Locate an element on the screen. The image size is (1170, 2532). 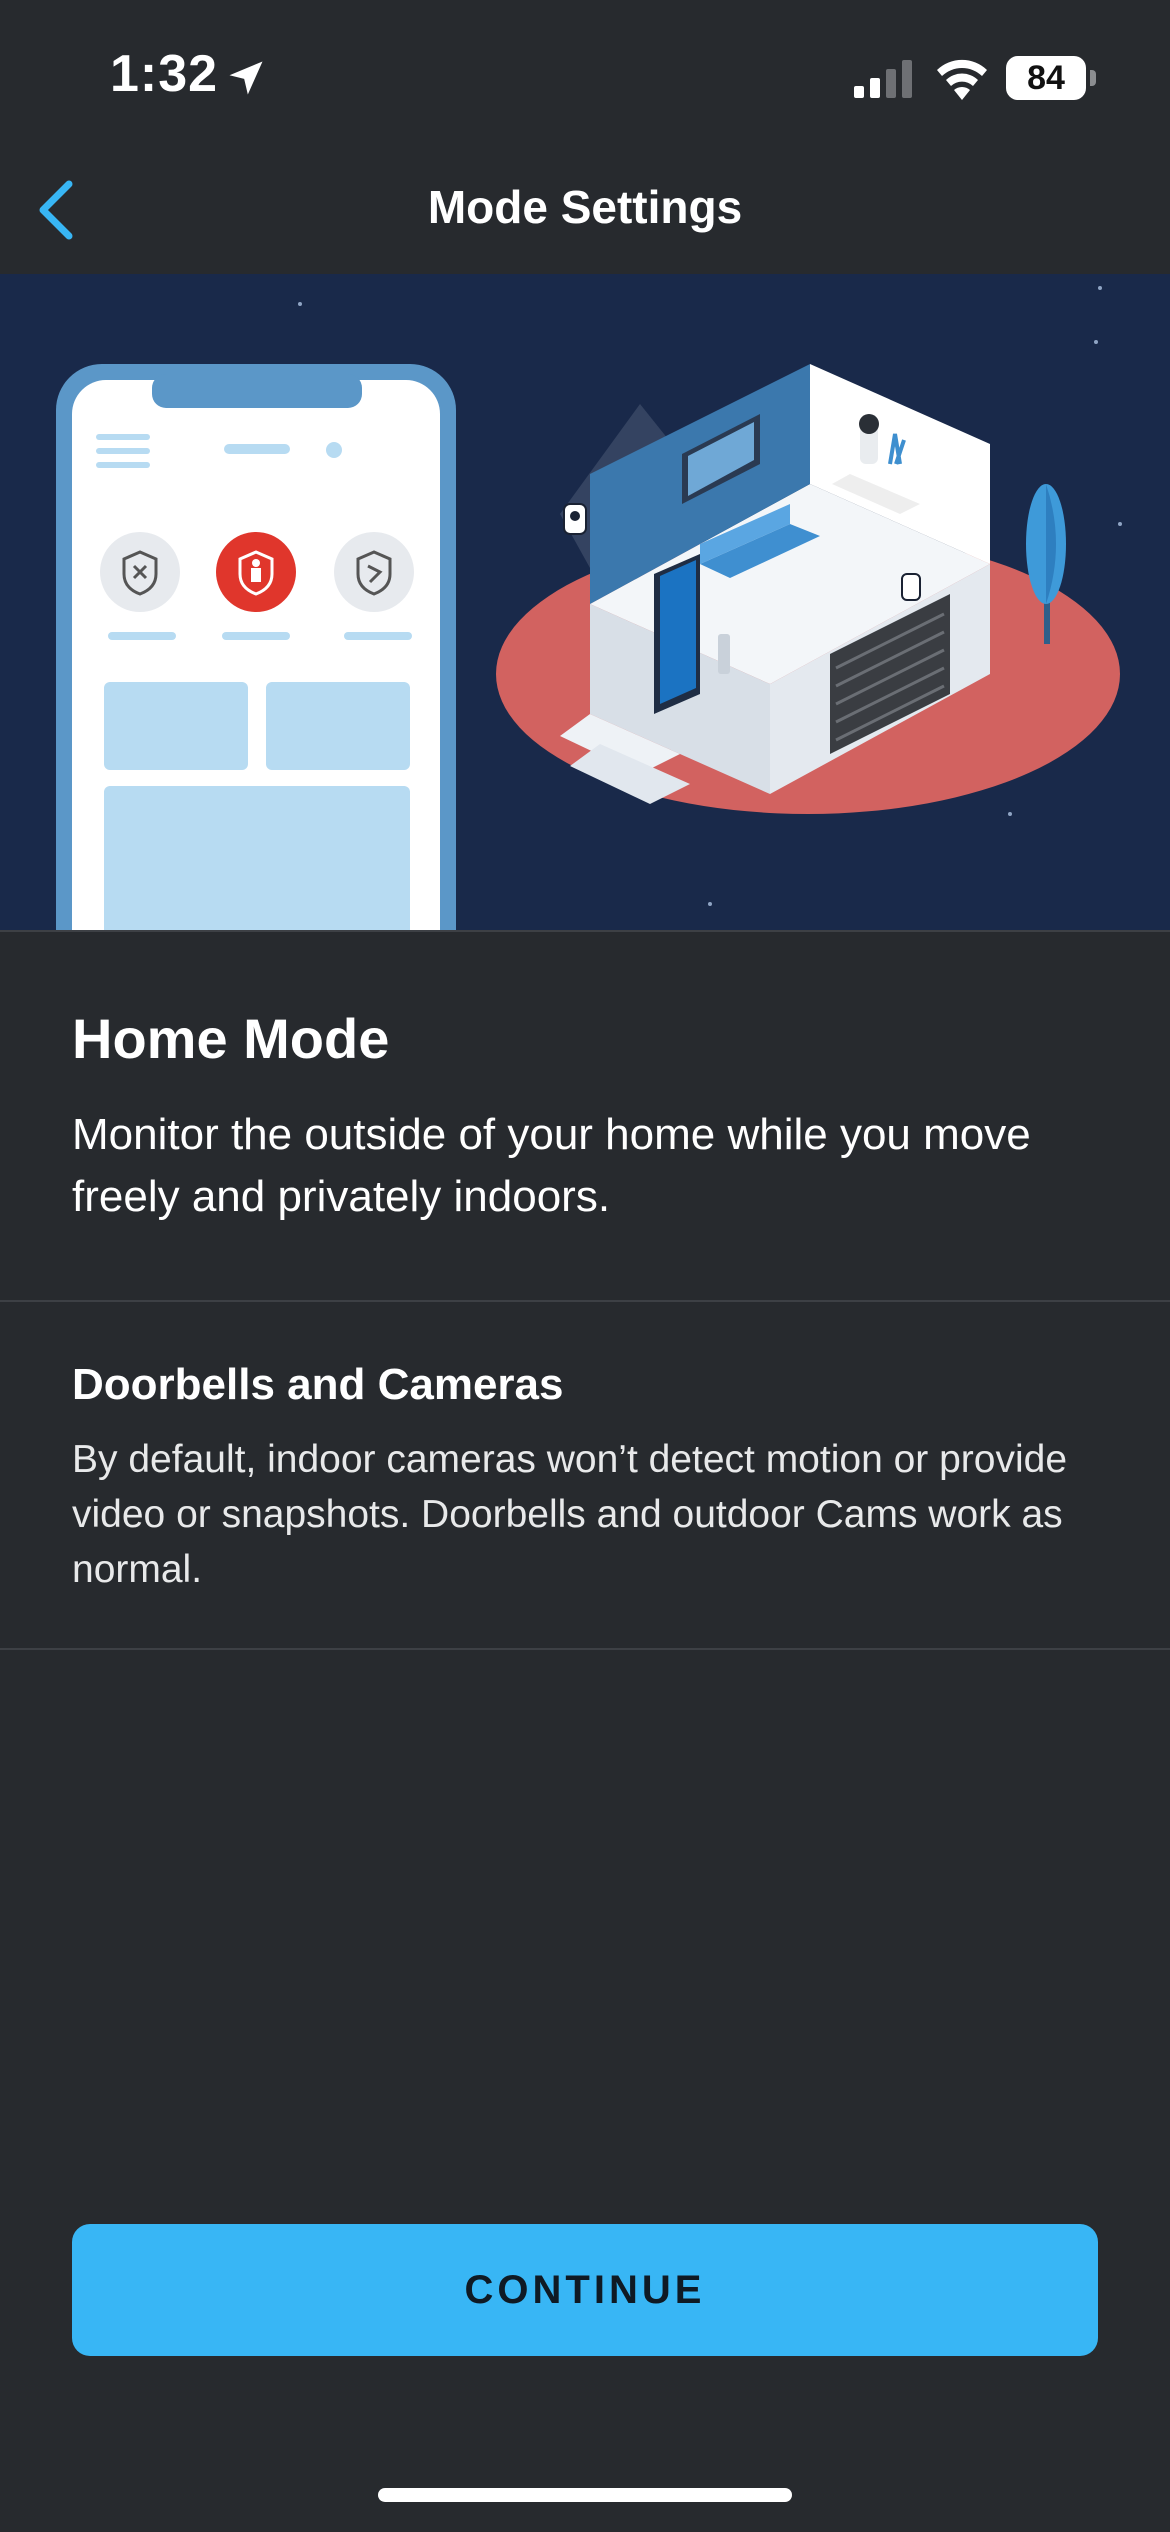
status-time: 1:32 is located at coordinates (164, 74).